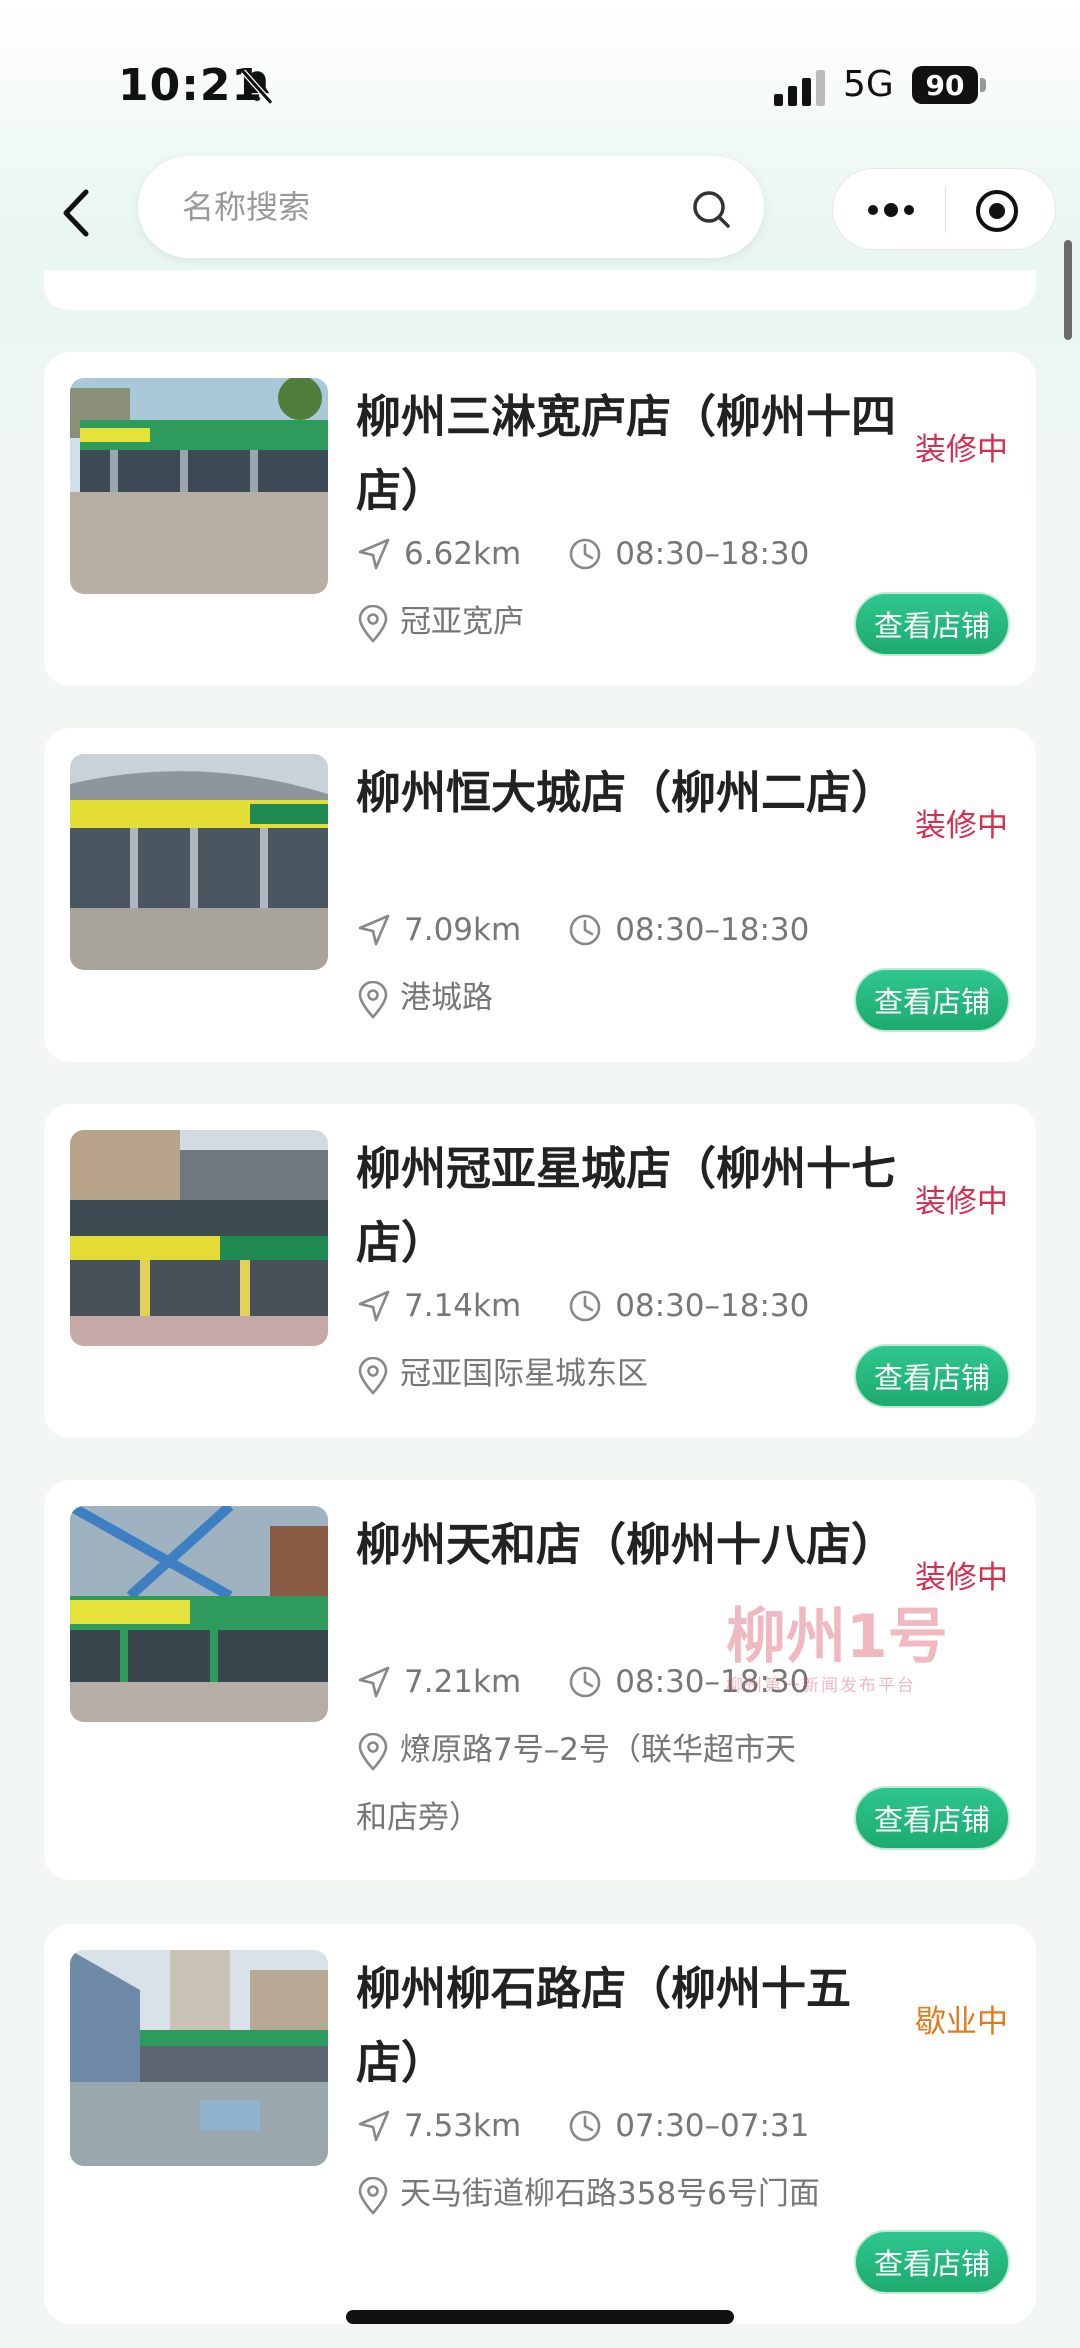 This screenshot has width=1080, height=2348. I want to click on store-name: 柳州冠亚星城店（柳州十七店）, so click(626, 1205).